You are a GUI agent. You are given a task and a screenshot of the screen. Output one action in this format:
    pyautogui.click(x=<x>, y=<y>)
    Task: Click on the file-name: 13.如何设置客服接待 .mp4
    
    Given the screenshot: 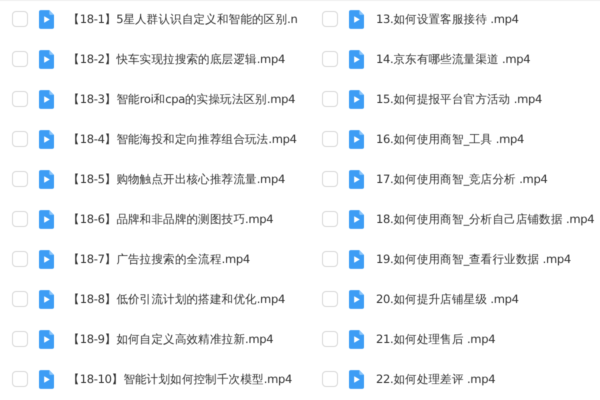 What is the action you would take?
    pyautogui.click(x=447, y=19)
    